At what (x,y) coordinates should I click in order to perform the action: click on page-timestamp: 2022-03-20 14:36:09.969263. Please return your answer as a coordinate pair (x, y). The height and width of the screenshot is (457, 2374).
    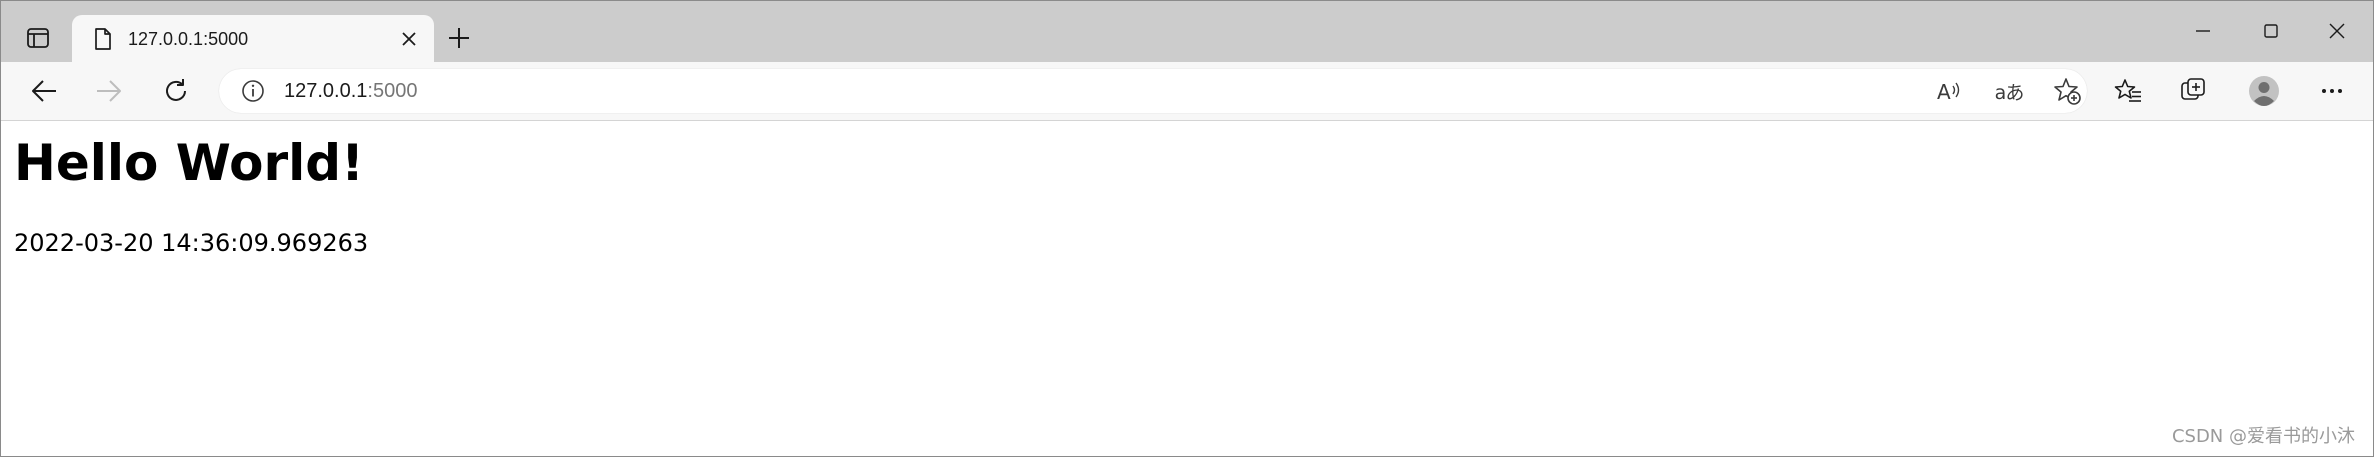
    Looking at the image, I should click on (191, 243).